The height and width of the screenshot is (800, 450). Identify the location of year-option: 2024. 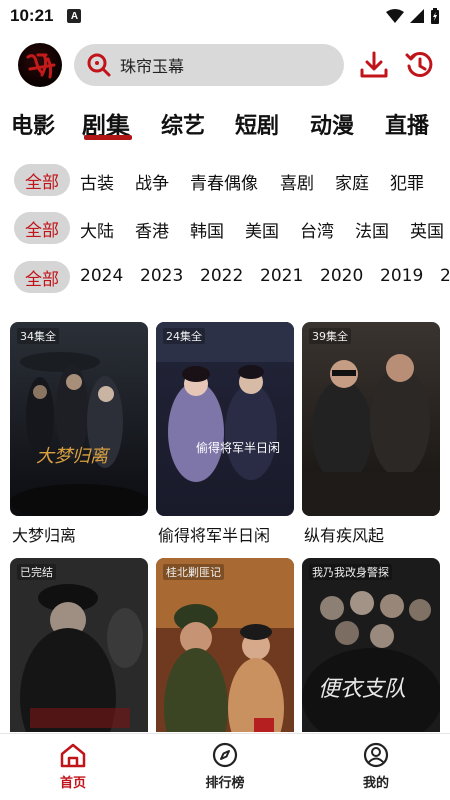
(101, 276).